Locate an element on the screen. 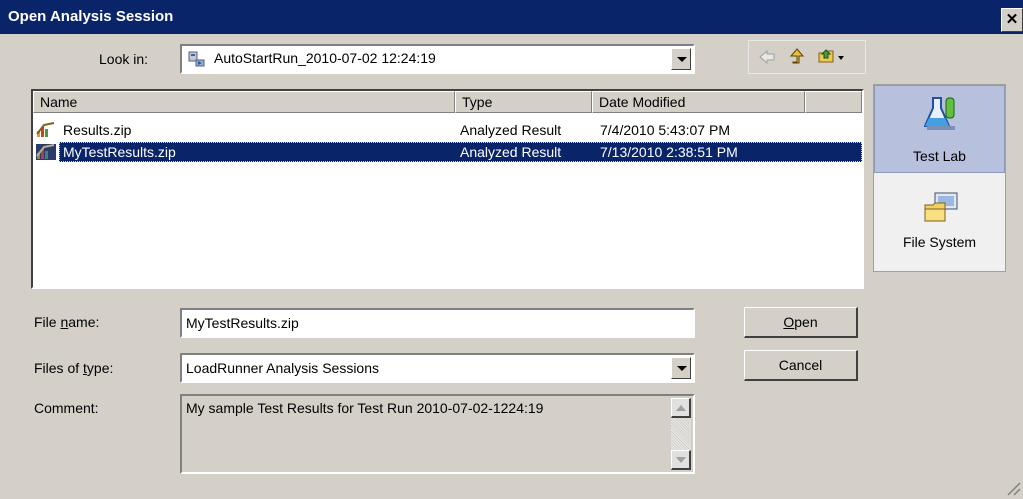 Image resolution: width=1023 pixels, height=499 pixels. flask-icon is located at coordinates (940, 115).